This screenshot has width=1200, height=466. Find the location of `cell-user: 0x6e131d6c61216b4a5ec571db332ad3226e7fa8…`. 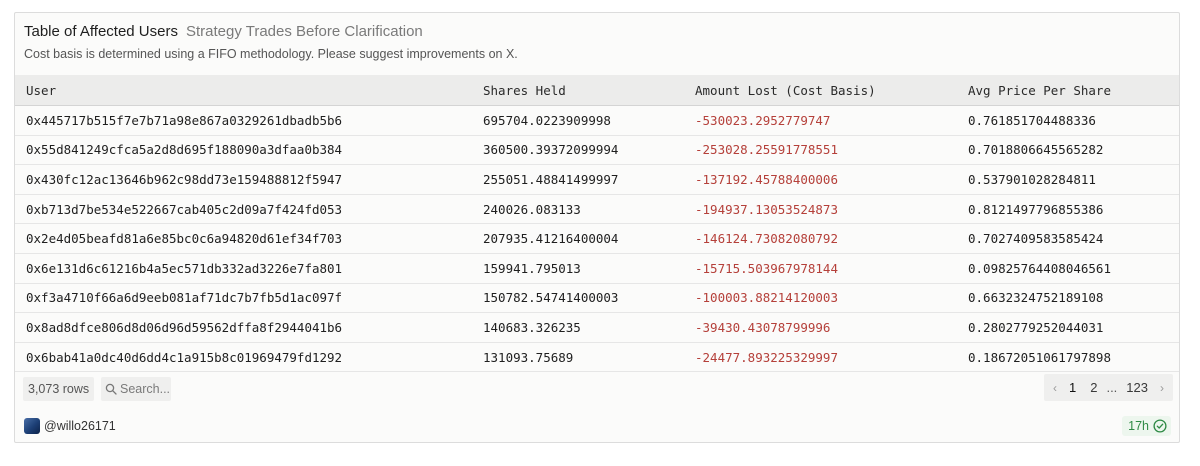

cell-user: 0x6e131d6c61216b4a5ec571db332ad3226e7fa8… is located at coordinates (184, 268).